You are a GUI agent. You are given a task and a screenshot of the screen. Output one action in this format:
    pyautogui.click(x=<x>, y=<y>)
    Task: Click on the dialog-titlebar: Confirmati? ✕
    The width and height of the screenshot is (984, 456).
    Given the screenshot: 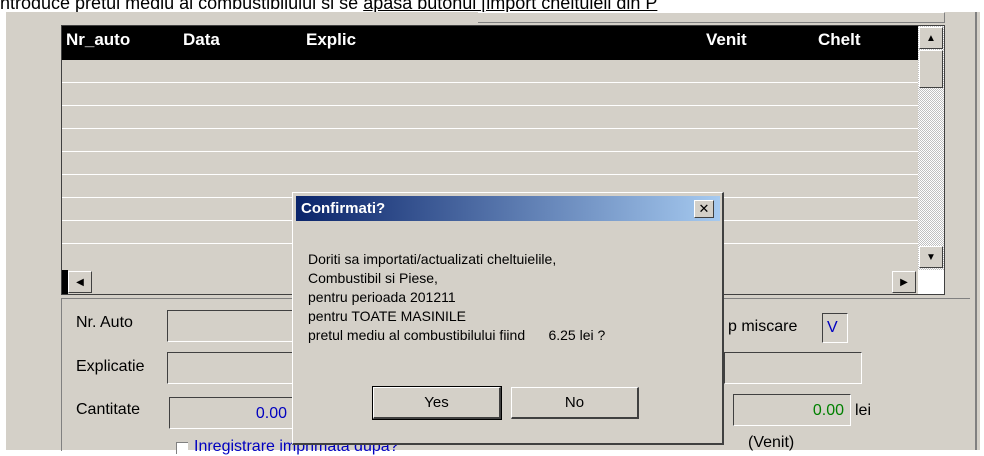 What is the action you would take?
    pyautogui.click(x=508, y=208)
    